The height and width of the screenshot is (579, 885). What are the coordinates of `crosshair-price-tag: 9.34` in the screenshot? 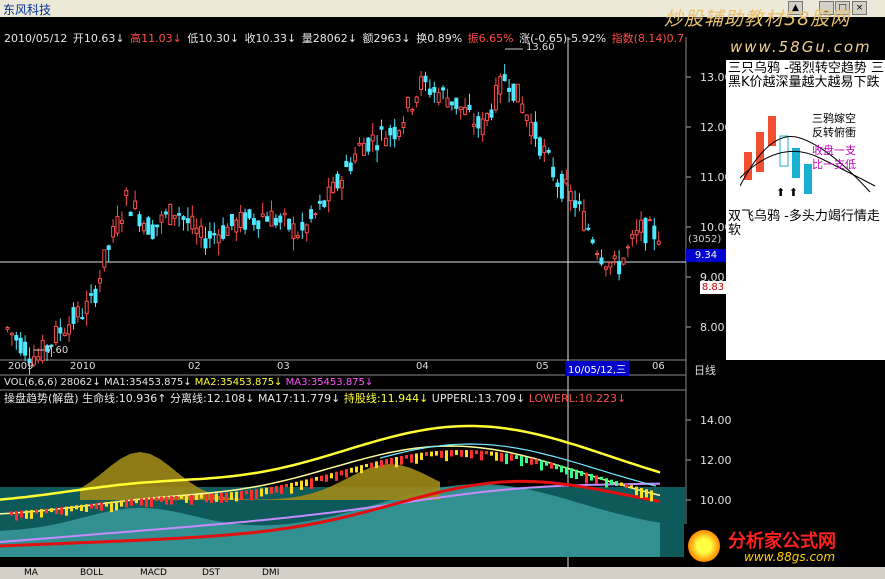 It's located at (706, 255).